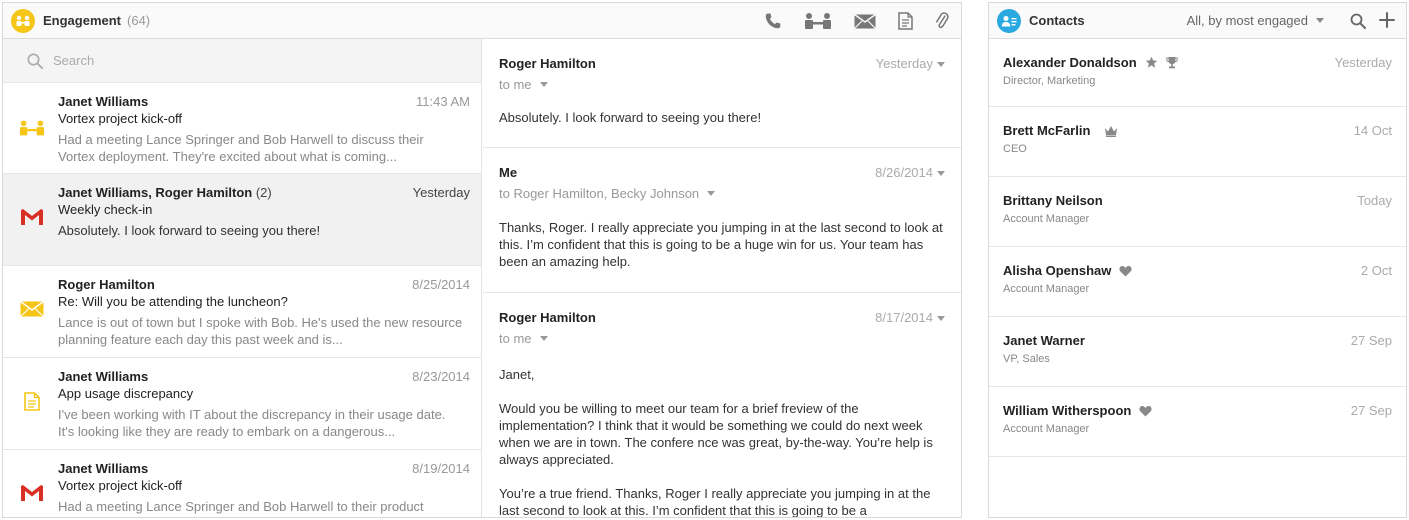 The width and height of the screenshot is (1409, 520). What do you see at coordinates (32, 493) in the screenshot?
I see `gmail-icon` at bounding box center [32, 493].